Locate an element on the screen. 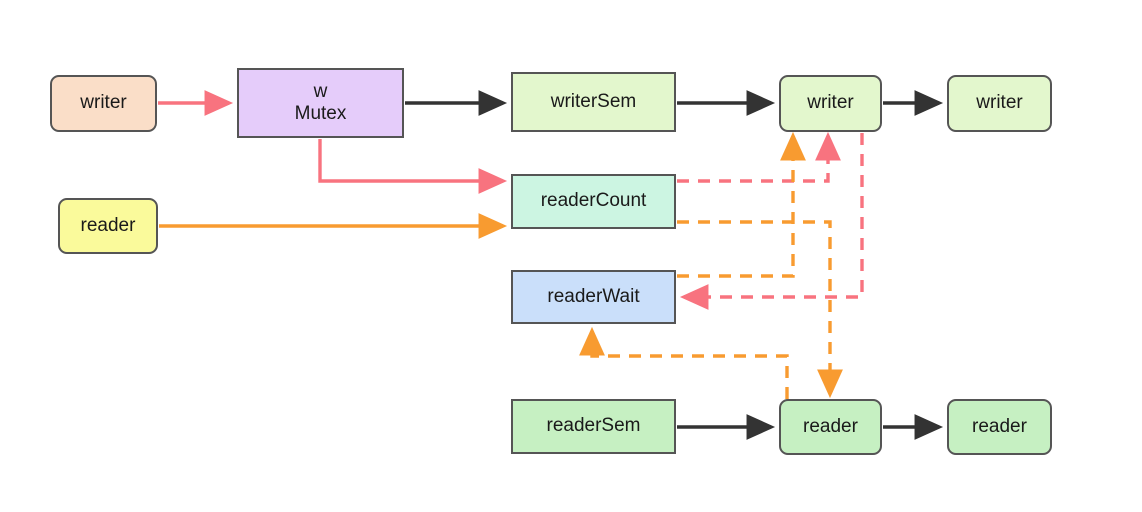 This screenshot has height=512, width=1142. edge-mutex-to-readercount is located at coordinates (413, 166).